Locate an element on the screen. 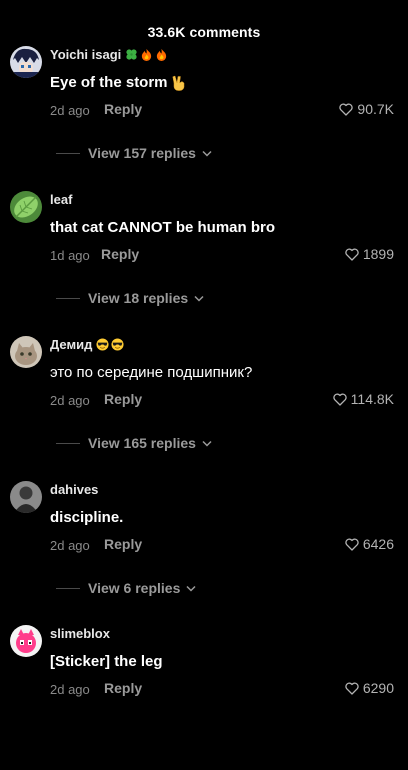 The width and height of the screenshot is (408, 770). comment-text: discipline. is located at coordinates (86, 517).